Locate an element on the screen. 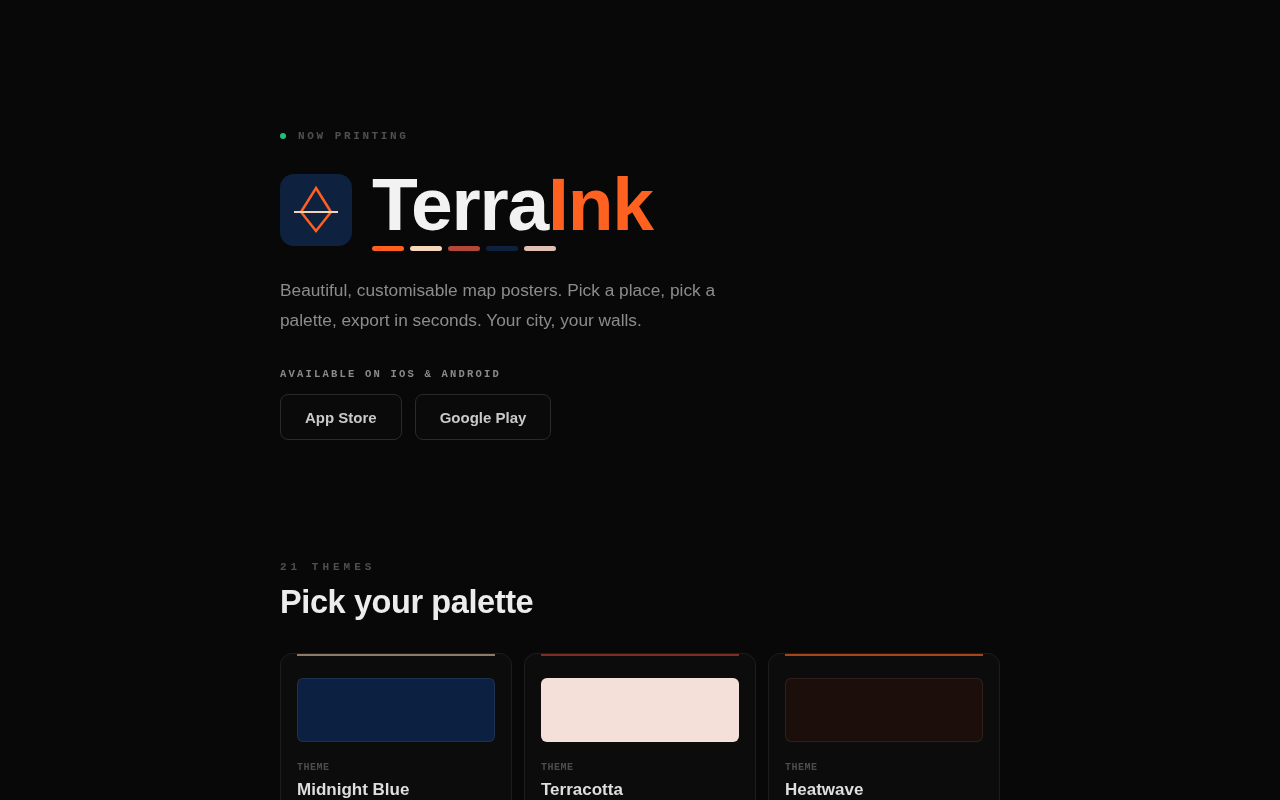 Image resolution: width=1280 pixels, height=800 pixels. description-text: Beautiful, customisable map posters. Pick a place, pick a palette, export in seconds. Your city, your walls. is located at coordinates (498, 305).